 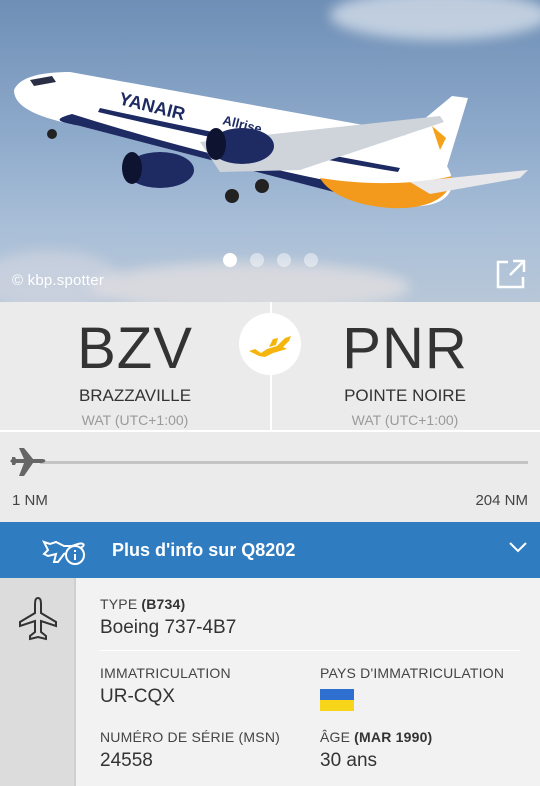 What do you see at coordinates (190, 750) in the screenshot?
I see `msn-field: NUMÉRO DE SÉRIE (MSN) 24558` at bounding box center [190, 750].